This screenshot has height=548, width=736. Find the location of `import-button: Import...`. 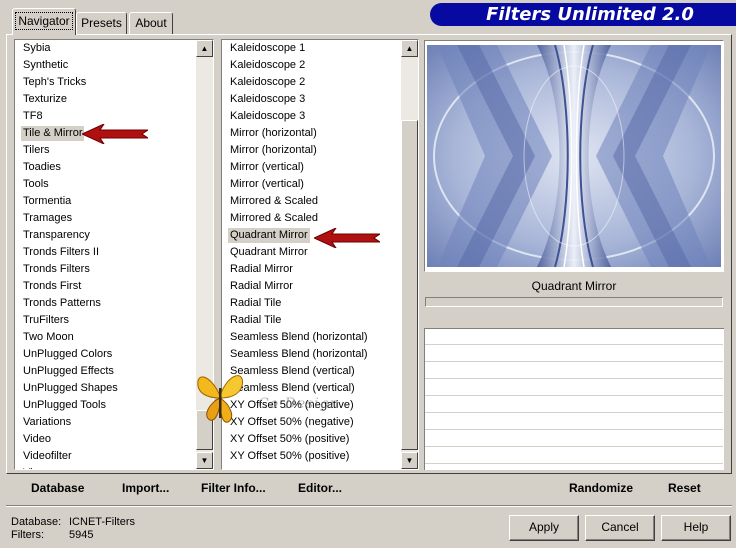

import-button: Import... is located at coordinates (145, 488).